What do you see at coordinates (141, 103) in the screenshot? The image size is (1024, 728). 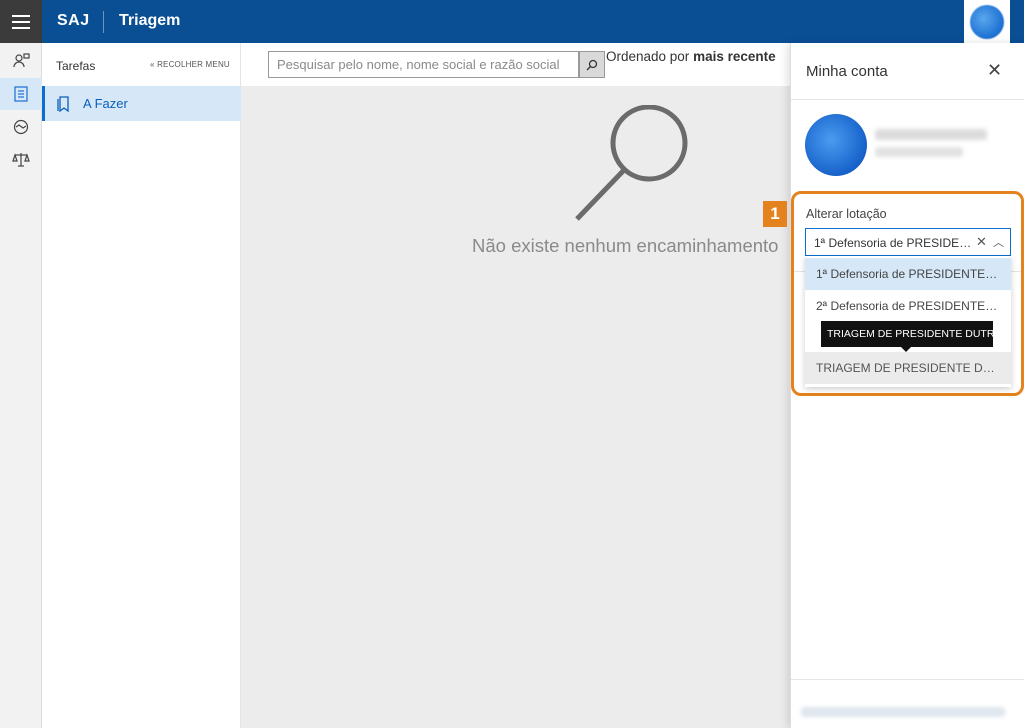 I see `sidebar-item-a-fazer: A Fazer` at bounding box center [141, 103].